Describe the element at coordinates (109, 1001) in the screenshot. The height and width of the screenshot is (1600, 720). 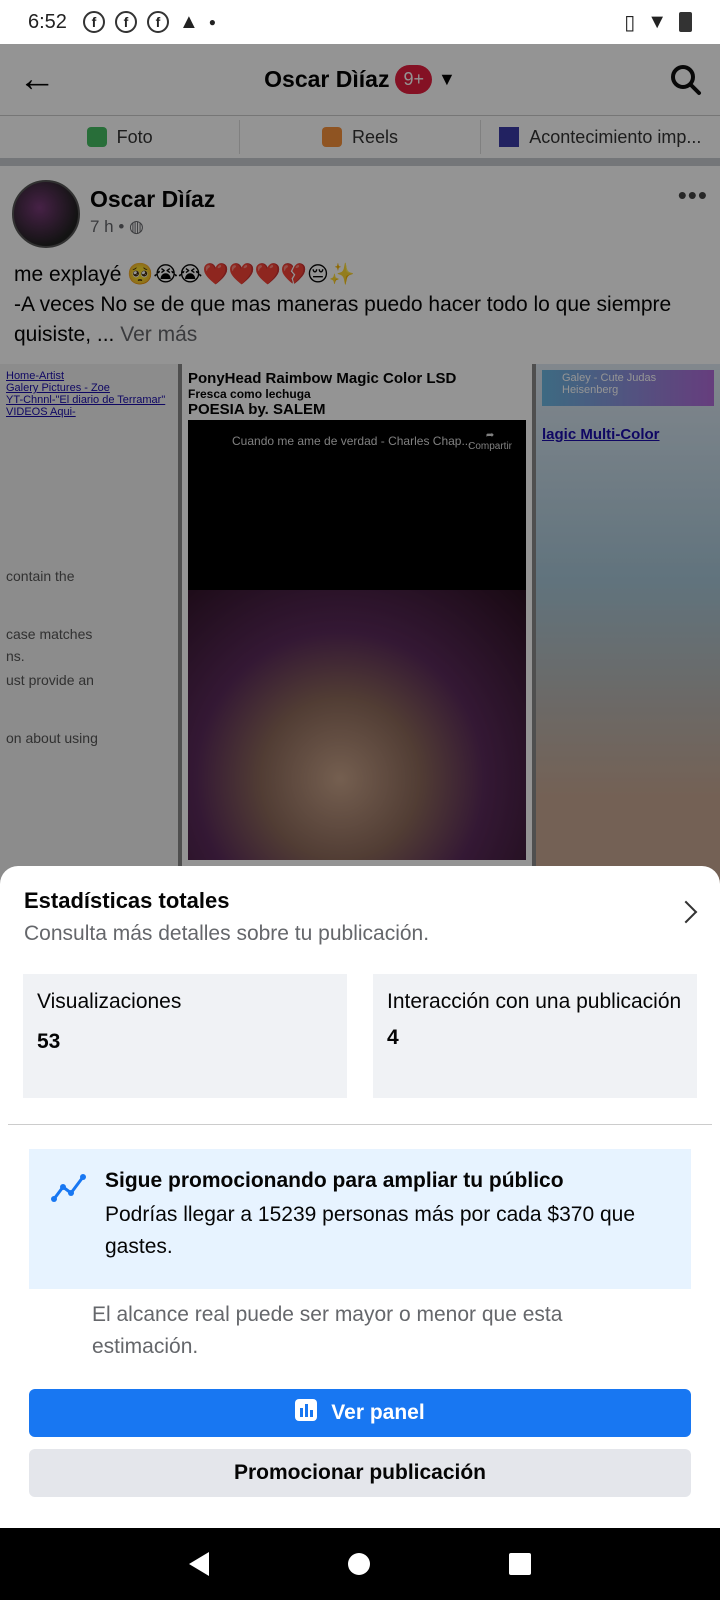
I see `stat-label: Visualizaciones` at that location.